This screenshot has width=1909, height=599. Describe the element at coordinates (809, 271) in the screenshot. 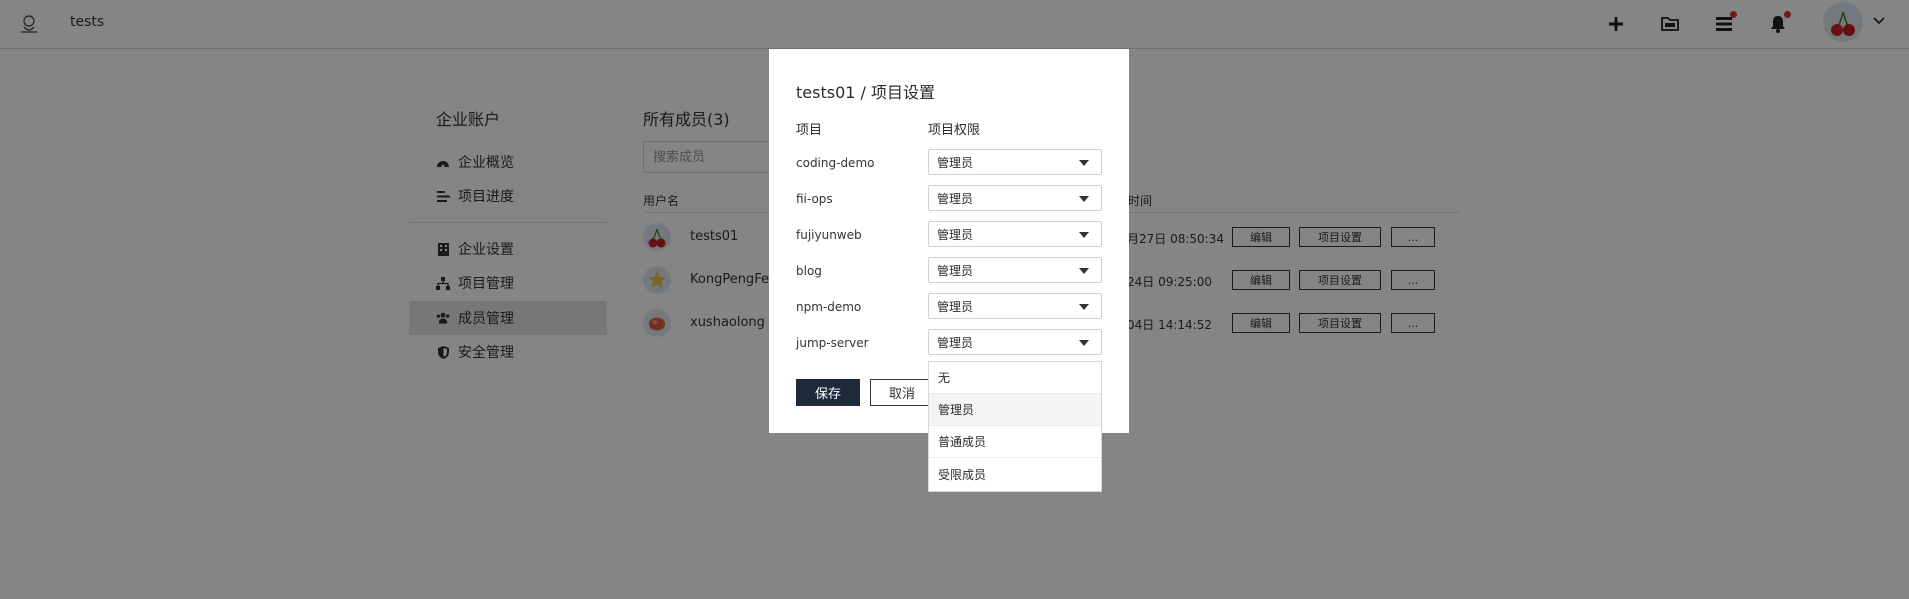

I see `project-label: blog` at that location.